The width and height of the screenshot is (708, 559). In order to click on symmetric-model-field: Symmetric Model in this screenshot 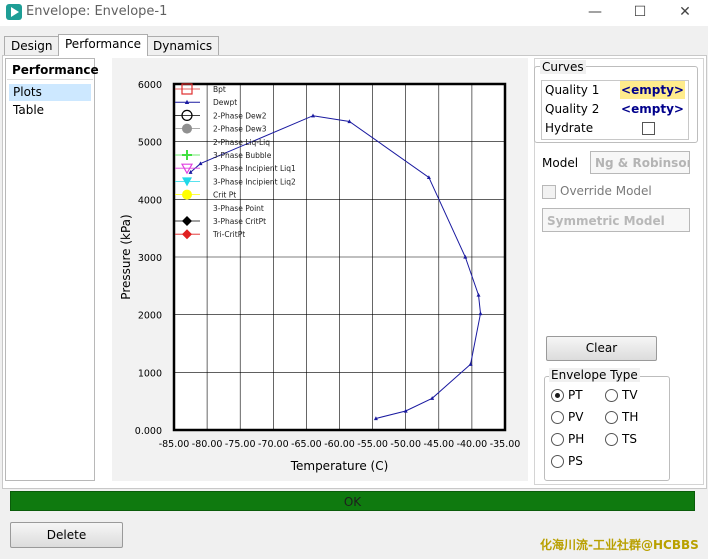, I will do `click(616, 220)`.